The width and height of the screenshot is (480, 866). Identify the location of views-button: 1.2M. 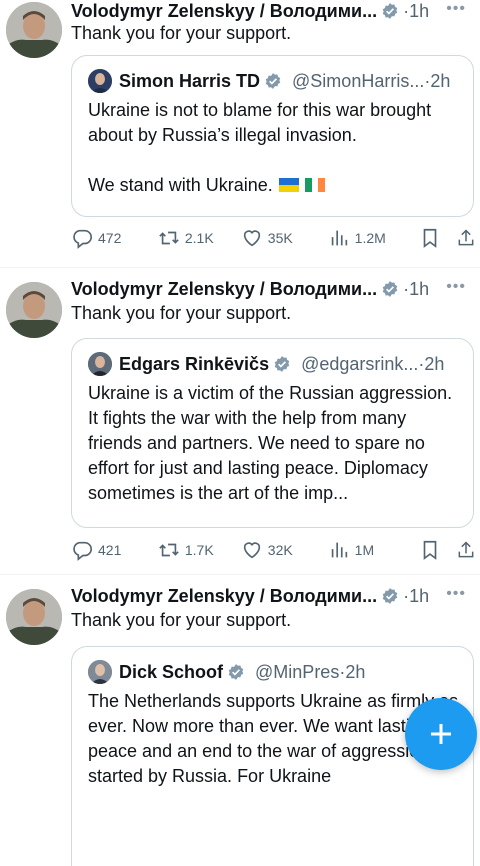
(373, 238).